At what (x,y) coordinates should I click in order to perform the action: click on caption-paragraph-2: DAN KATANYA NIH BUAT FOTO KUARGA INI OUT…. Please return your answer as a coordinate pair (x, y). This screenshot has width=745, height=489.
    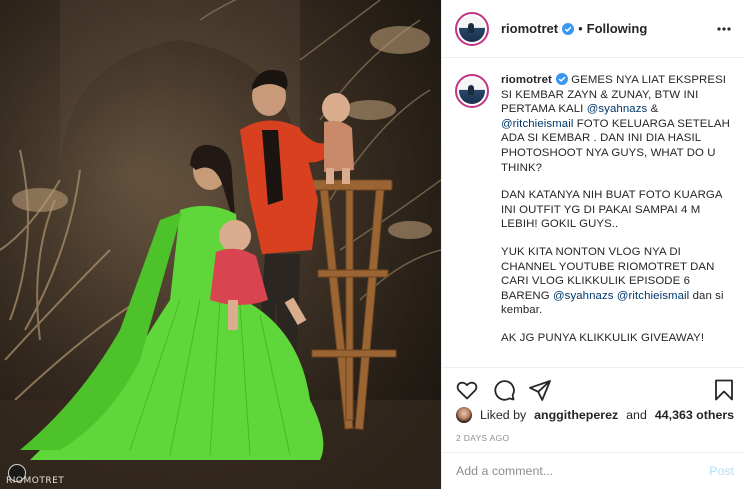
    Looking at the image, I should click on (611, 210).